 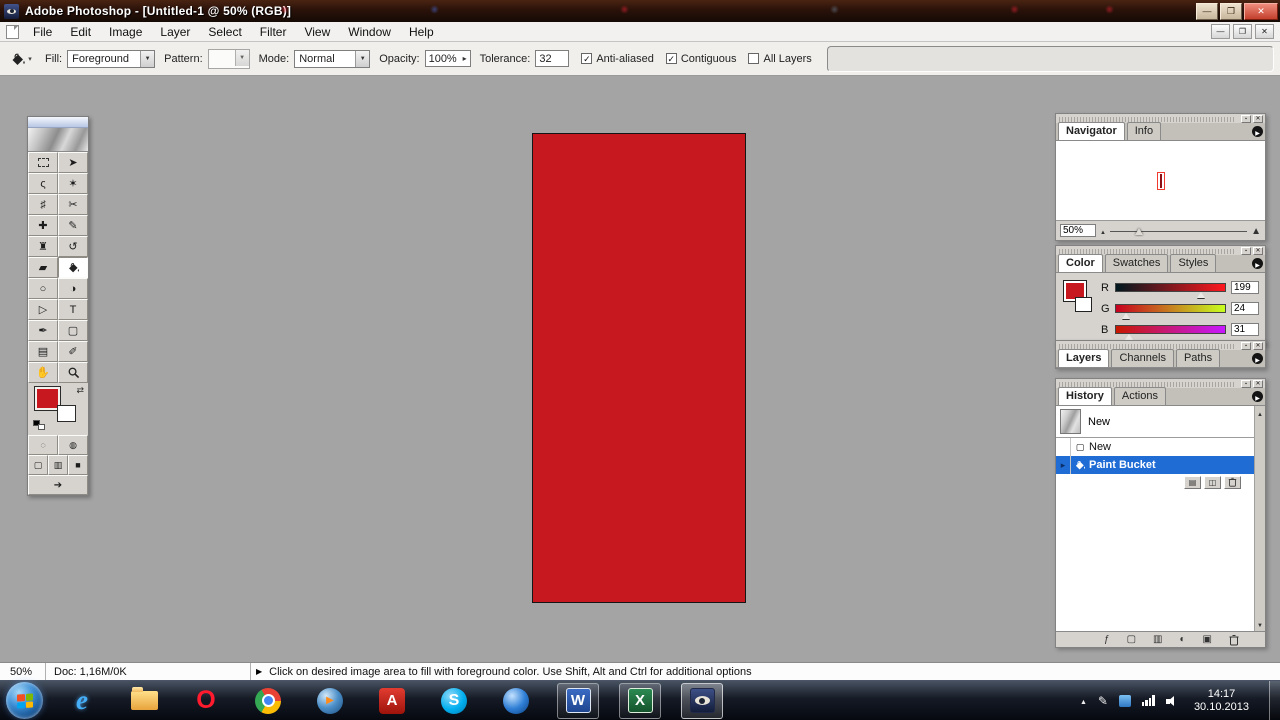 What do you see at coordinates (1103, 701) in the screenshot?
I see `pen-input-icon` at bounding box center [1103, 701].